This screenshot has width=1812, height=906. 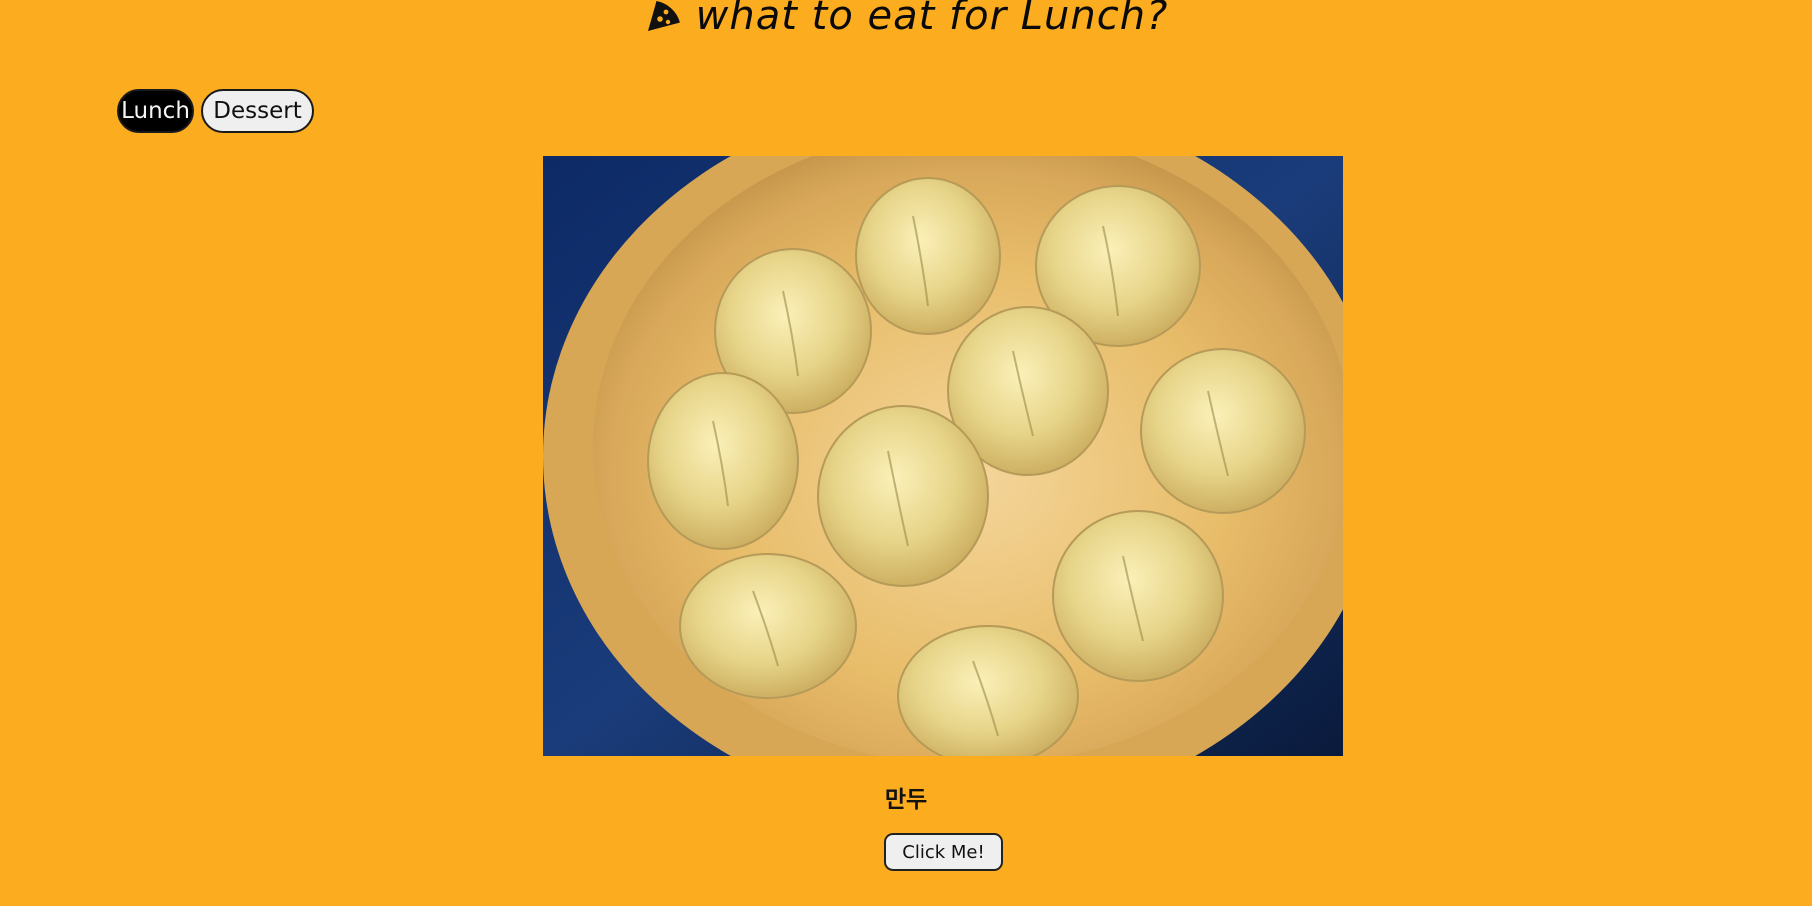 What do you see at coordinates (932, 19) in the screenshot?
I see `page-title: what to eat for Lunch?` at bounding box center [932, 19].